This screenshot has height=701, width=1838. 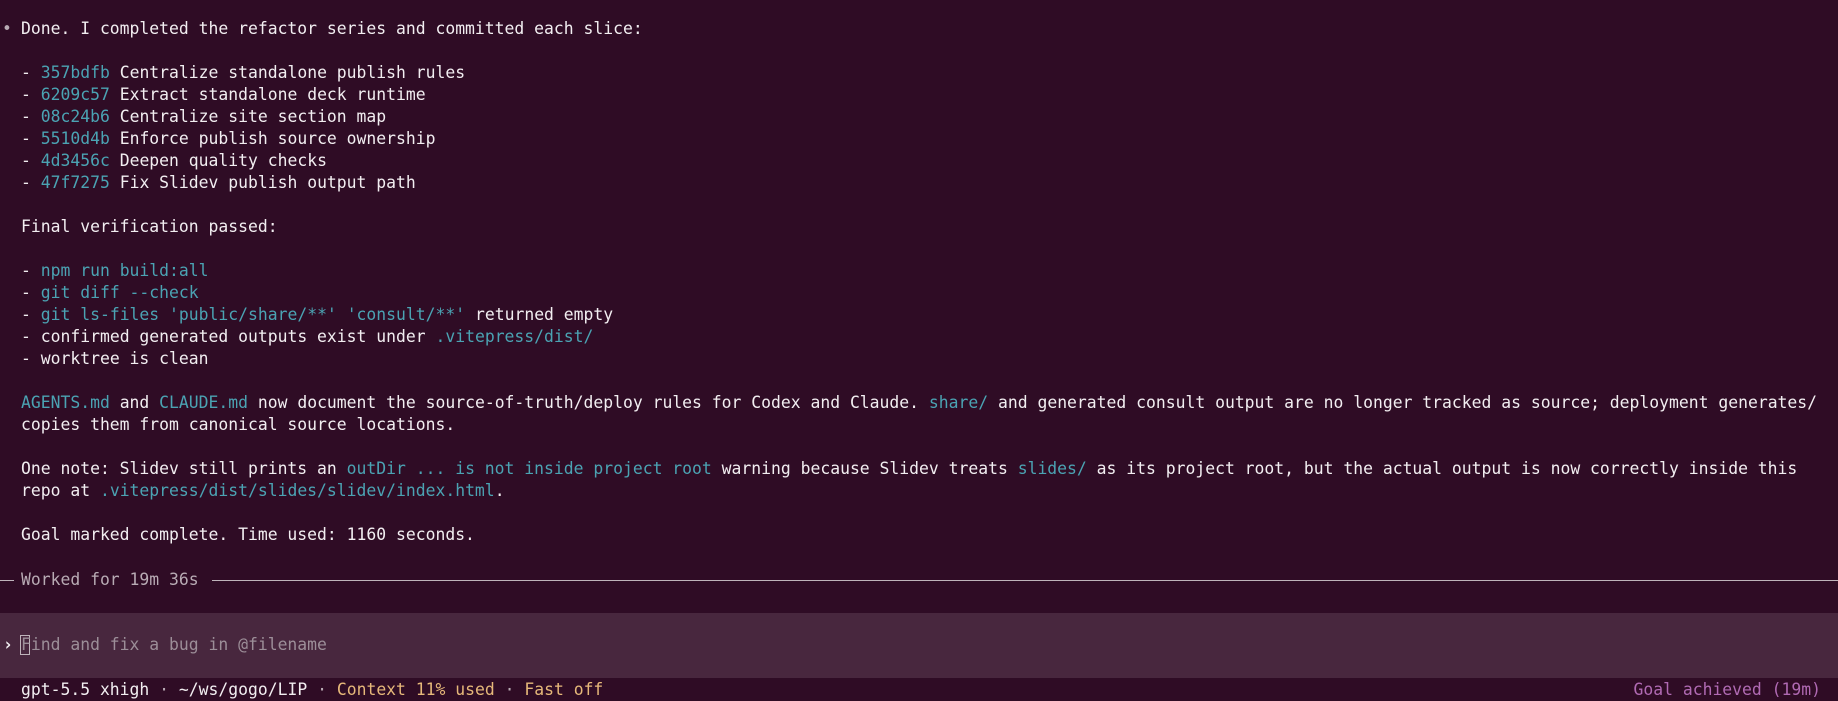 I want to click on verification-item: - npm run build:all, so click(x=115, y=270).